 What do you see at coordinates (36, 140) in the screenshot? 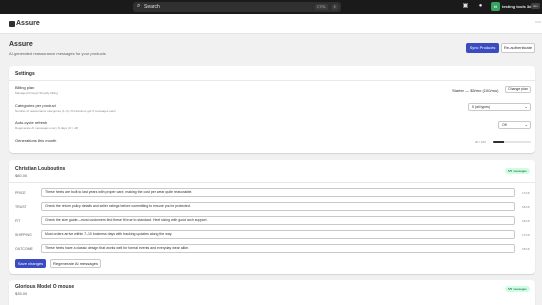
I see `generations-label: Generations this month` at bounding box center [36, 140].